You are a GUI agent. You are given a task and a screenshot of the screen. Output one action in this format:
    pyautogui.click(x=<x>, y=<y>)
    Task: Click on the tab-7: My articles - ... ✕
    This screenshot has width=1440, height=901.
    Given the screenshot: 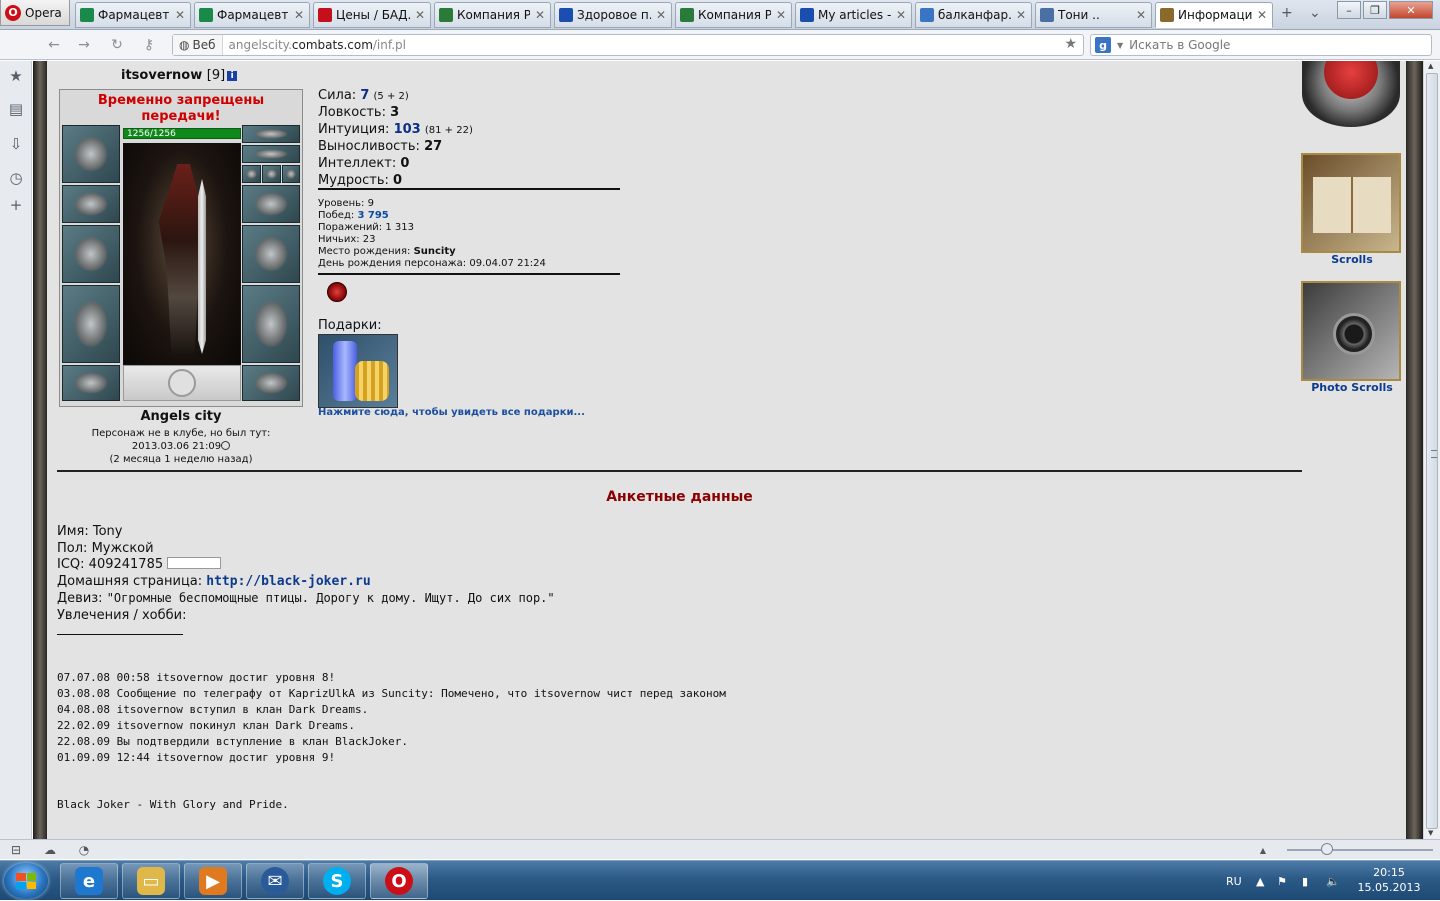 What is the action you would take?
    pyautogui.click(x=853, y=15)
    